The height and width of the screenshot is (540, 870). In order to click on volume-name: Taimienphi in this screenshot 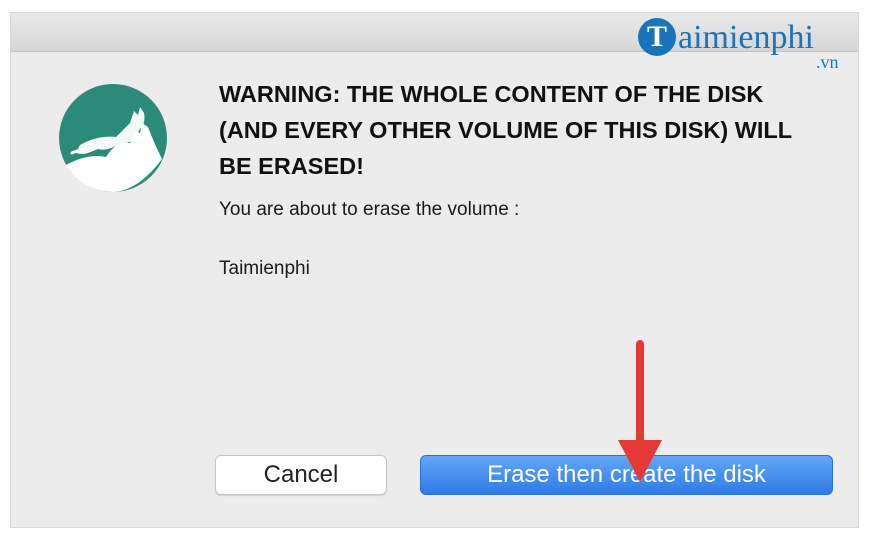, I will do `click(264, 268)`.